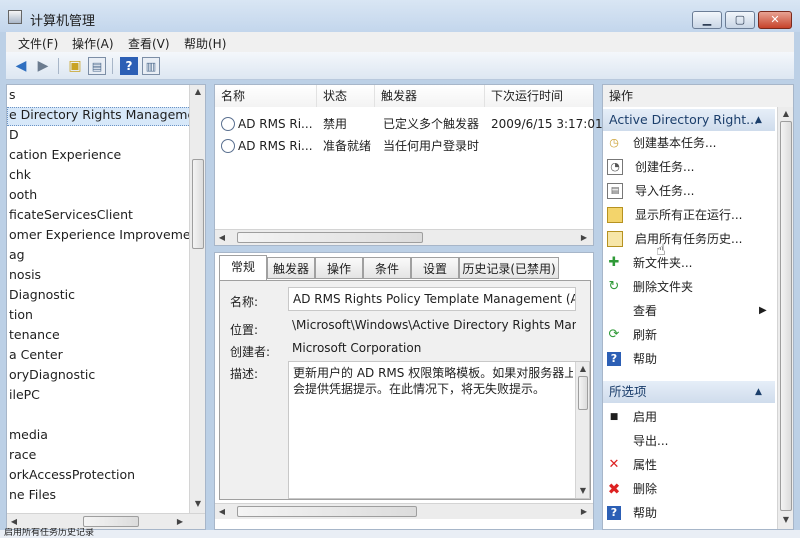  I want to click on up-folder-icon: ▣, so click(75, 66).